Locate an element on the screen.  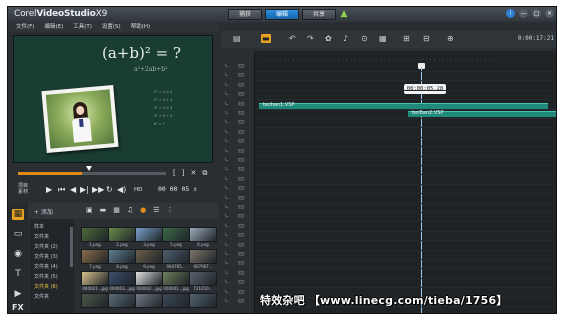
menu-edit: 编辑(E) is located at coordinates (53, 27).